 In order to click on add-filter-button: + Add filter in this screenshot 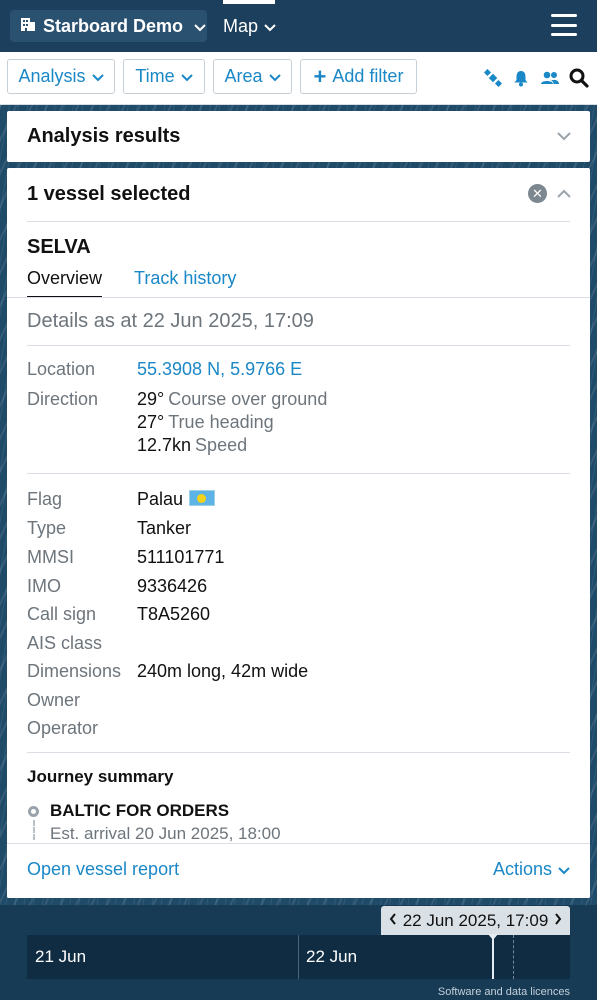, I will do `click(358, 76)`.